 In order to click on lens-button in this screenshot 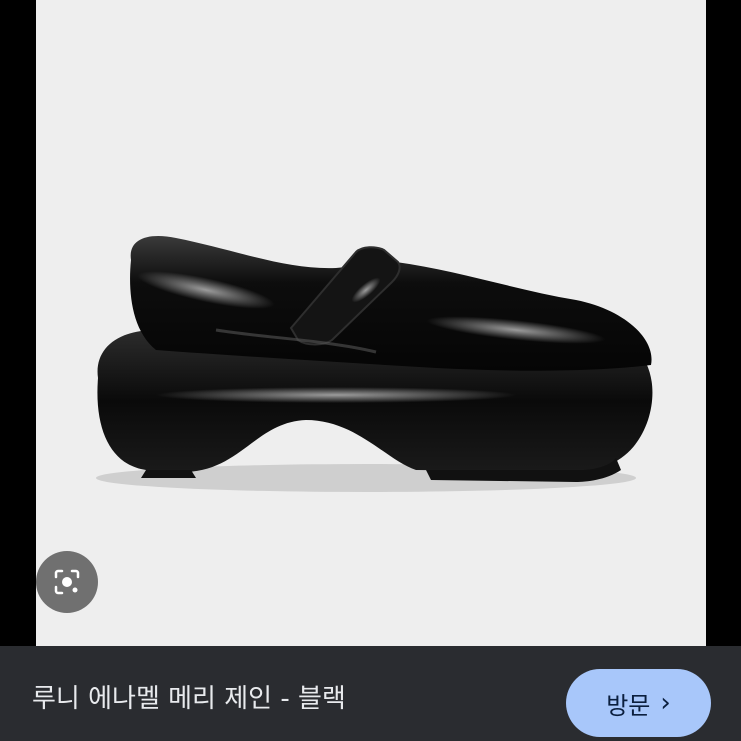, I will do `click(67, 582)`.